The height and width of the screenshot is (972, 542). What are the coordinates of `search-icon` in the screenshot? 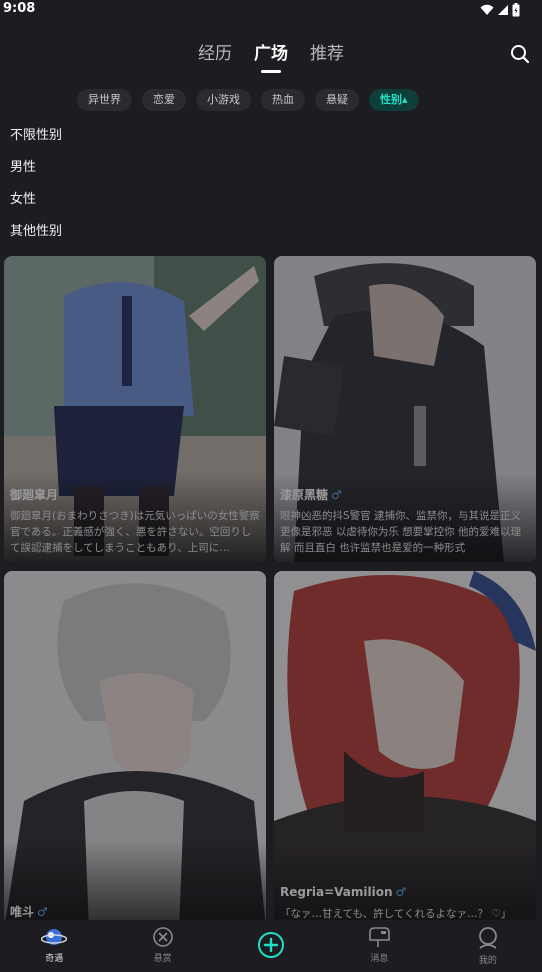 It's located at (520, 54).